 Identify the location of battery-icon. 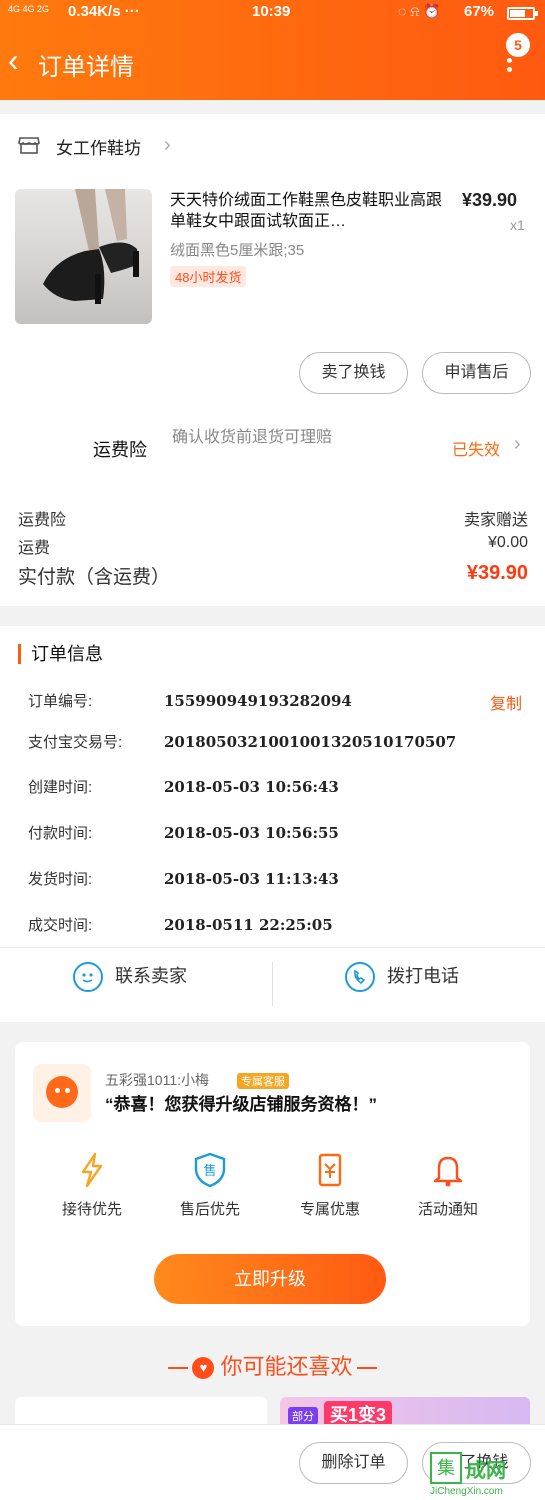
(522, 13).